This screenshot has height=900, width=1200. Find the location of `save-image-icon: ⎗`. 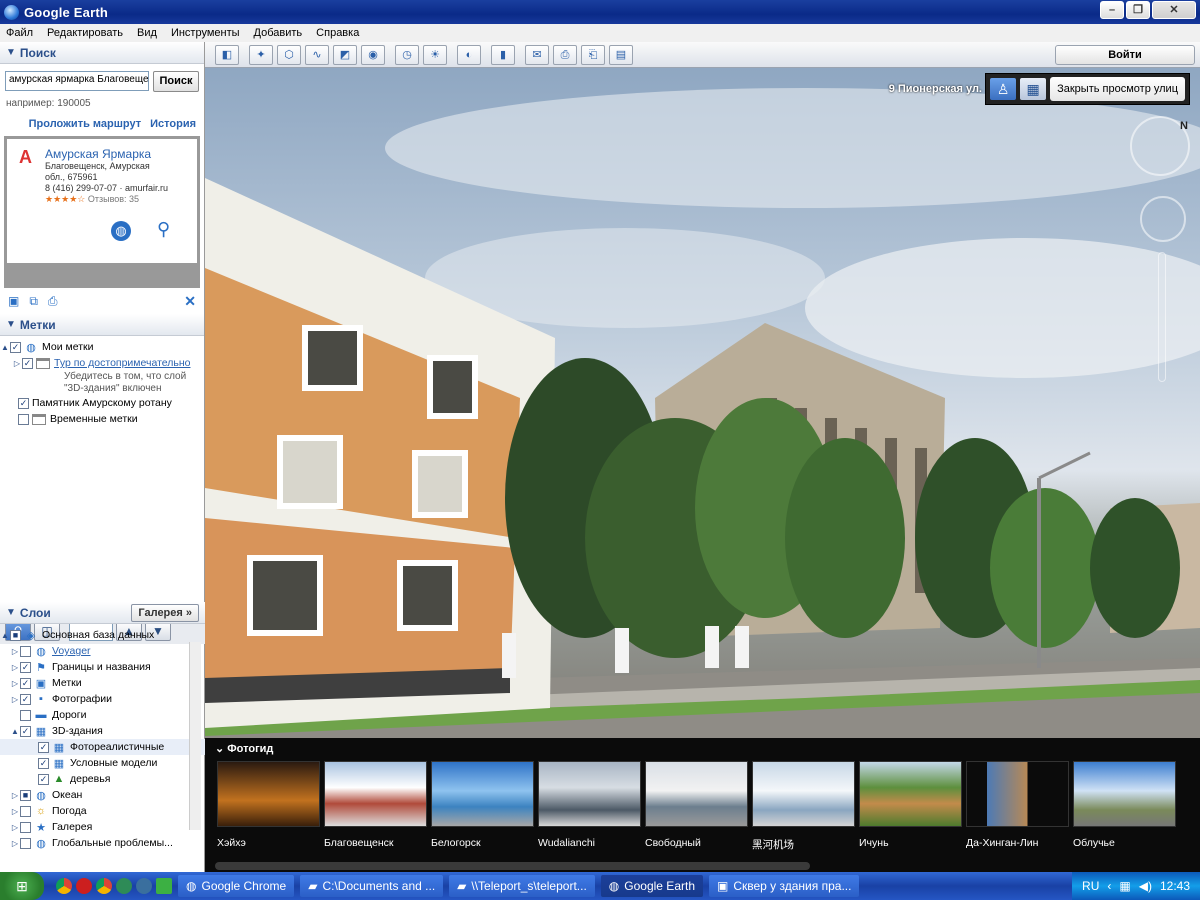

save-image-icon: ⎗ is located at coordinates (593, 54).